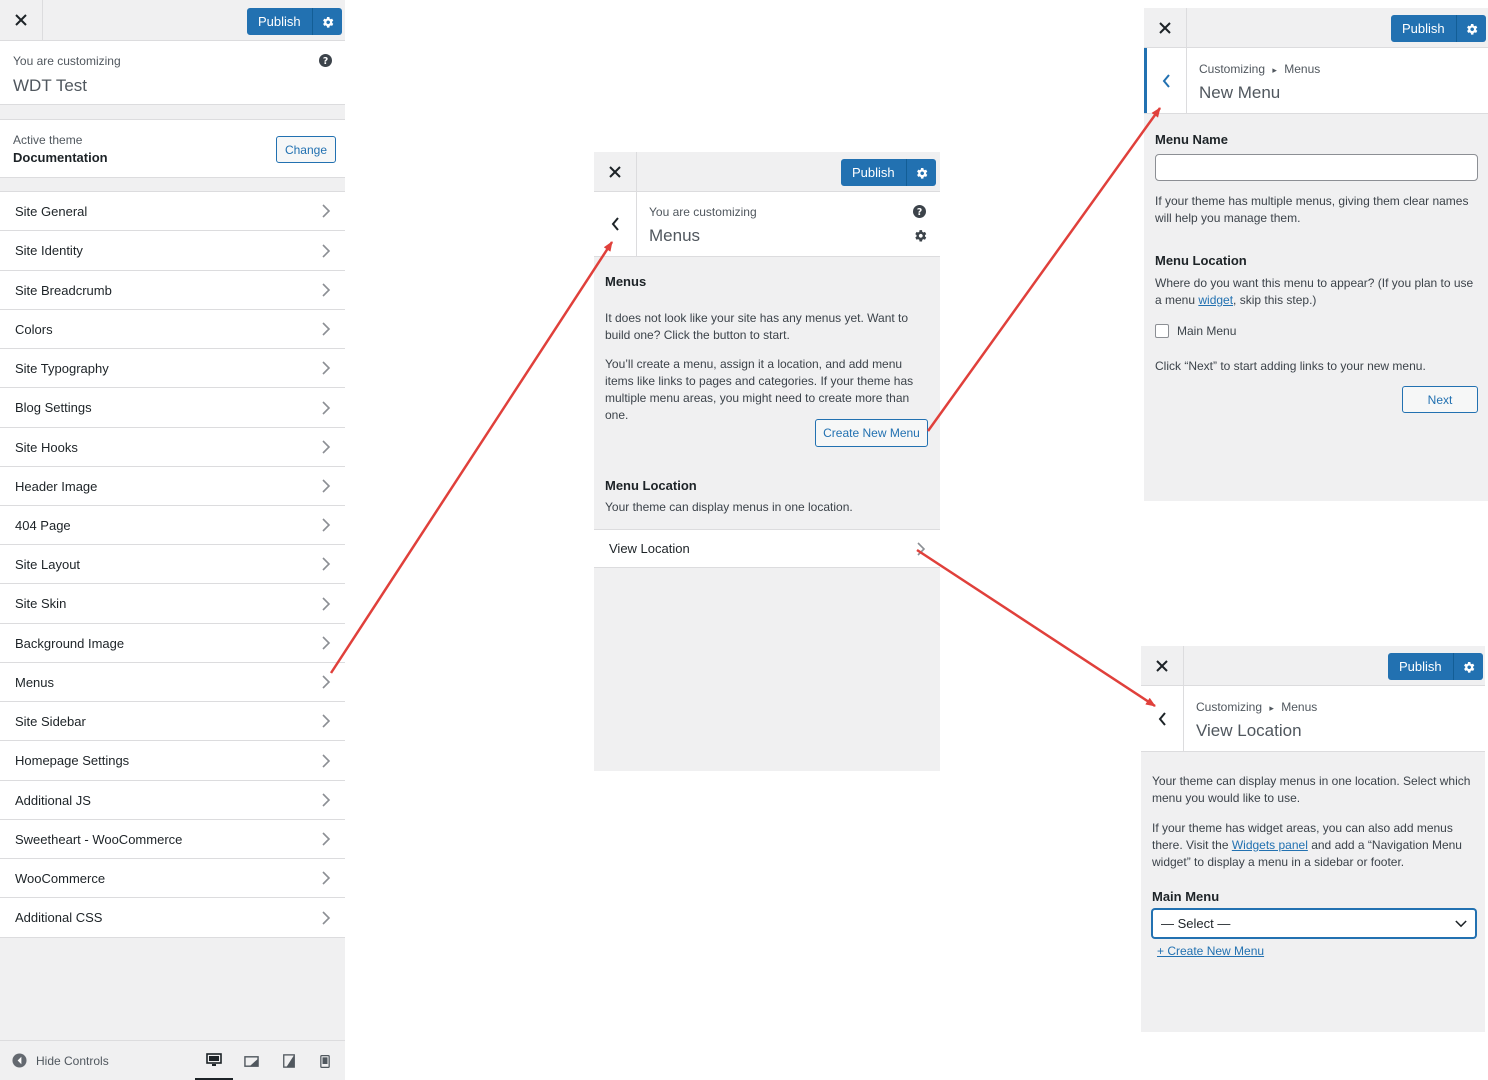 Image resolution: width=1488 pixels, height=1080 pixels. Describe the element at coordinates (50, 85) in the screenshot. I see `site-title: WDT Test` at that location.